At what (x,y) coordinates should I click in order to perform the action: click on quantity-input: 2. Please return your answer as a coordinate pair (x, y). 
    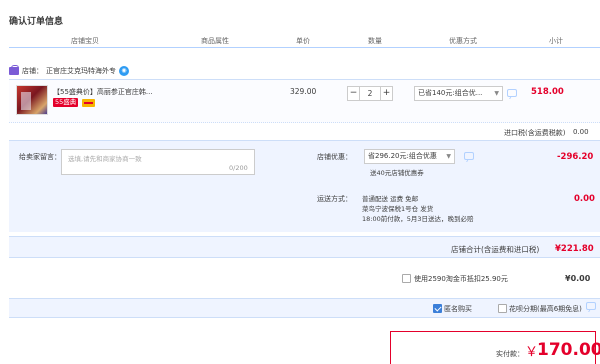
    Looking at the image, I should click on (370, 93).